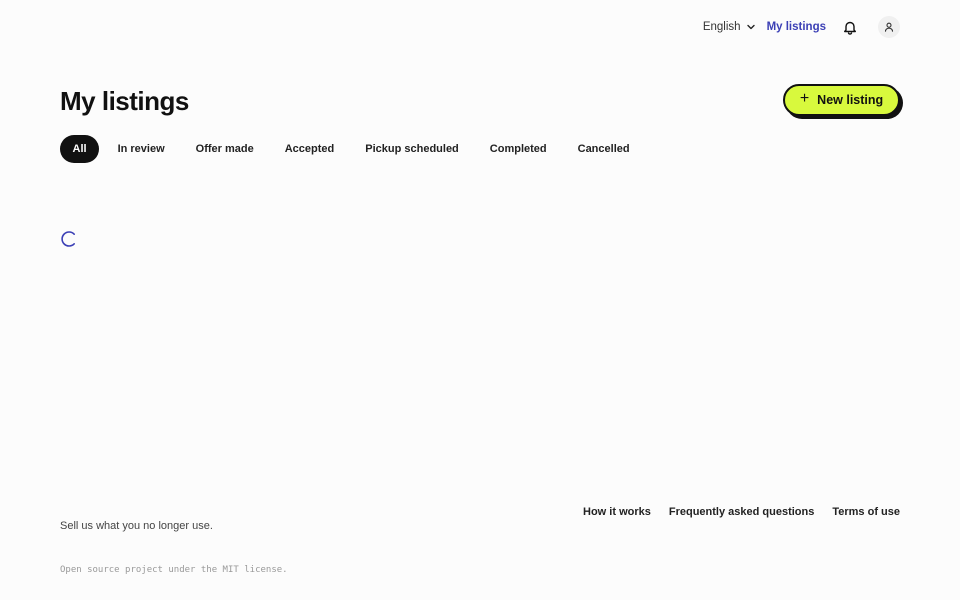 Image resolution: width=960 pixels, height=600 pixels. Describe the element at coordinates (866, 512) in the screenshot. I see `footer-link-terms: Terms of use` at that location.